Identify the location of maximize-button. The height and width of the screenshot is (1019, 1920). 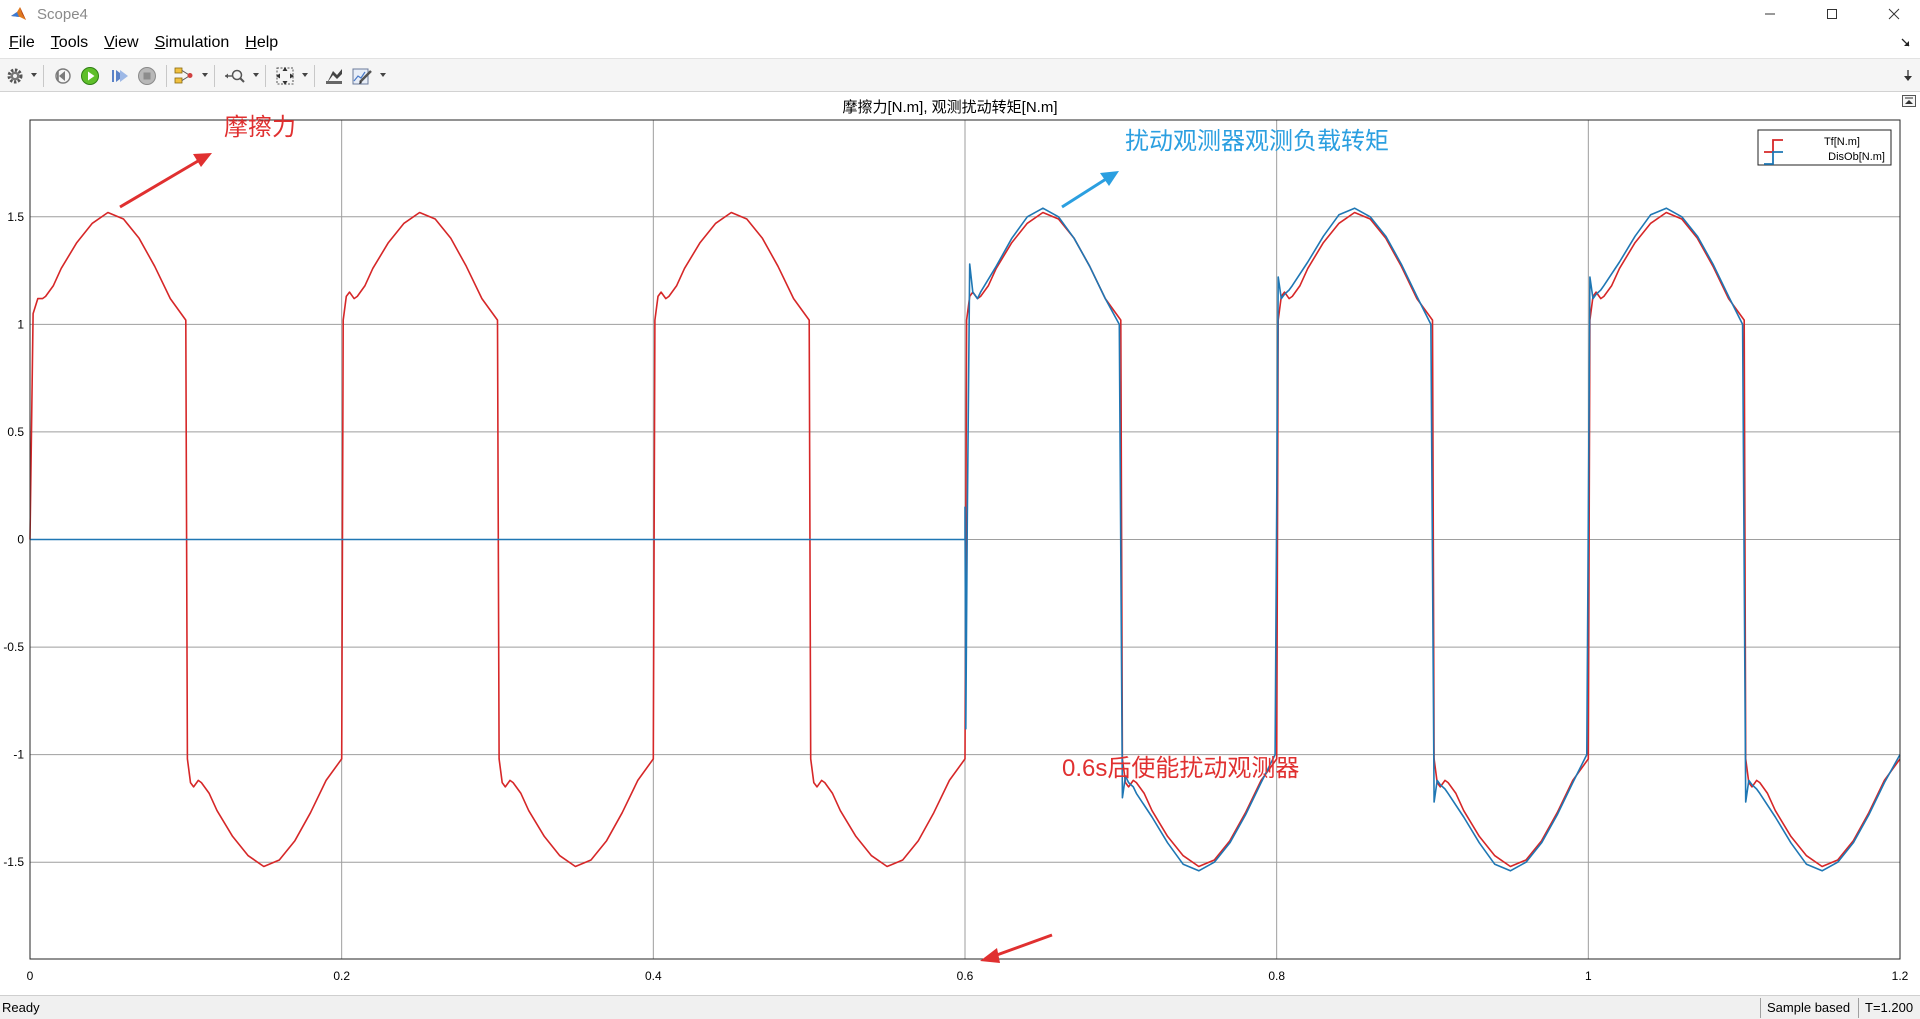
(1832, 14).